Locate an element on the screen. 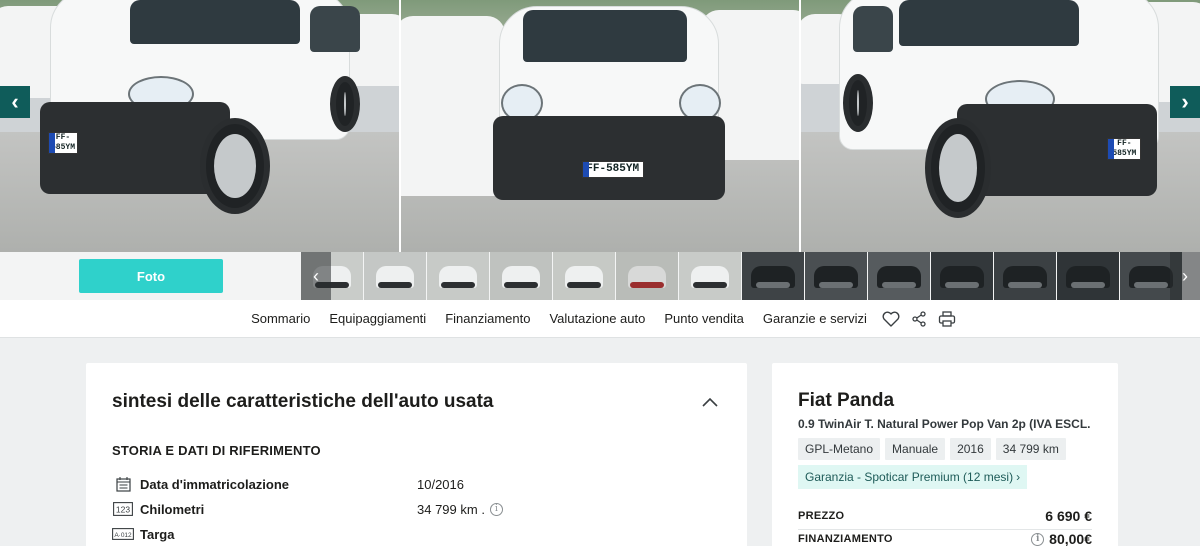 The height and width of the screenshot is (546, 1200). chip-year: 2016 is located at coordinates (970, 449).